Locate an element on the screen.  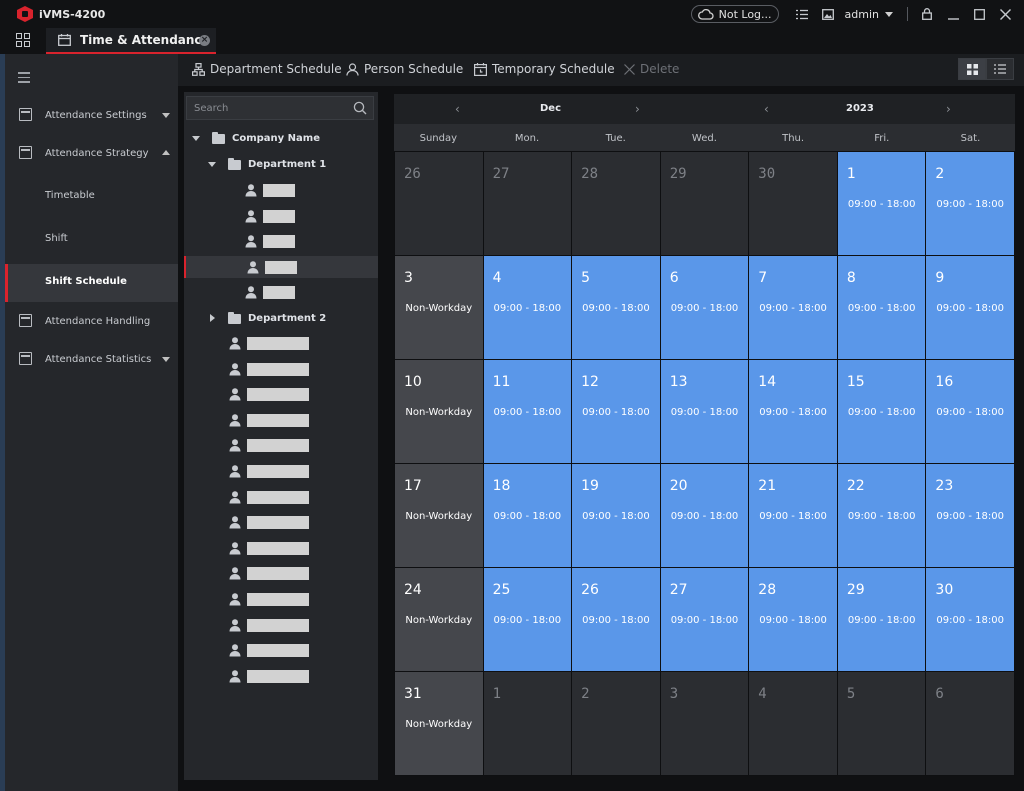
calendar-day-cell: 2 is located at coordinates (616, 723).